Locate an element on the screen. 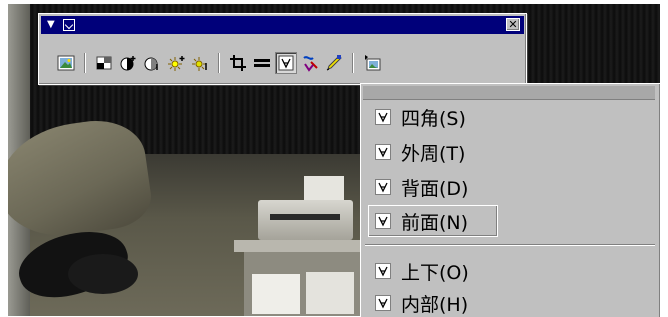 The height and width of the screenshot is (317, 668). crop-icon is located at coordinates (238, 63).